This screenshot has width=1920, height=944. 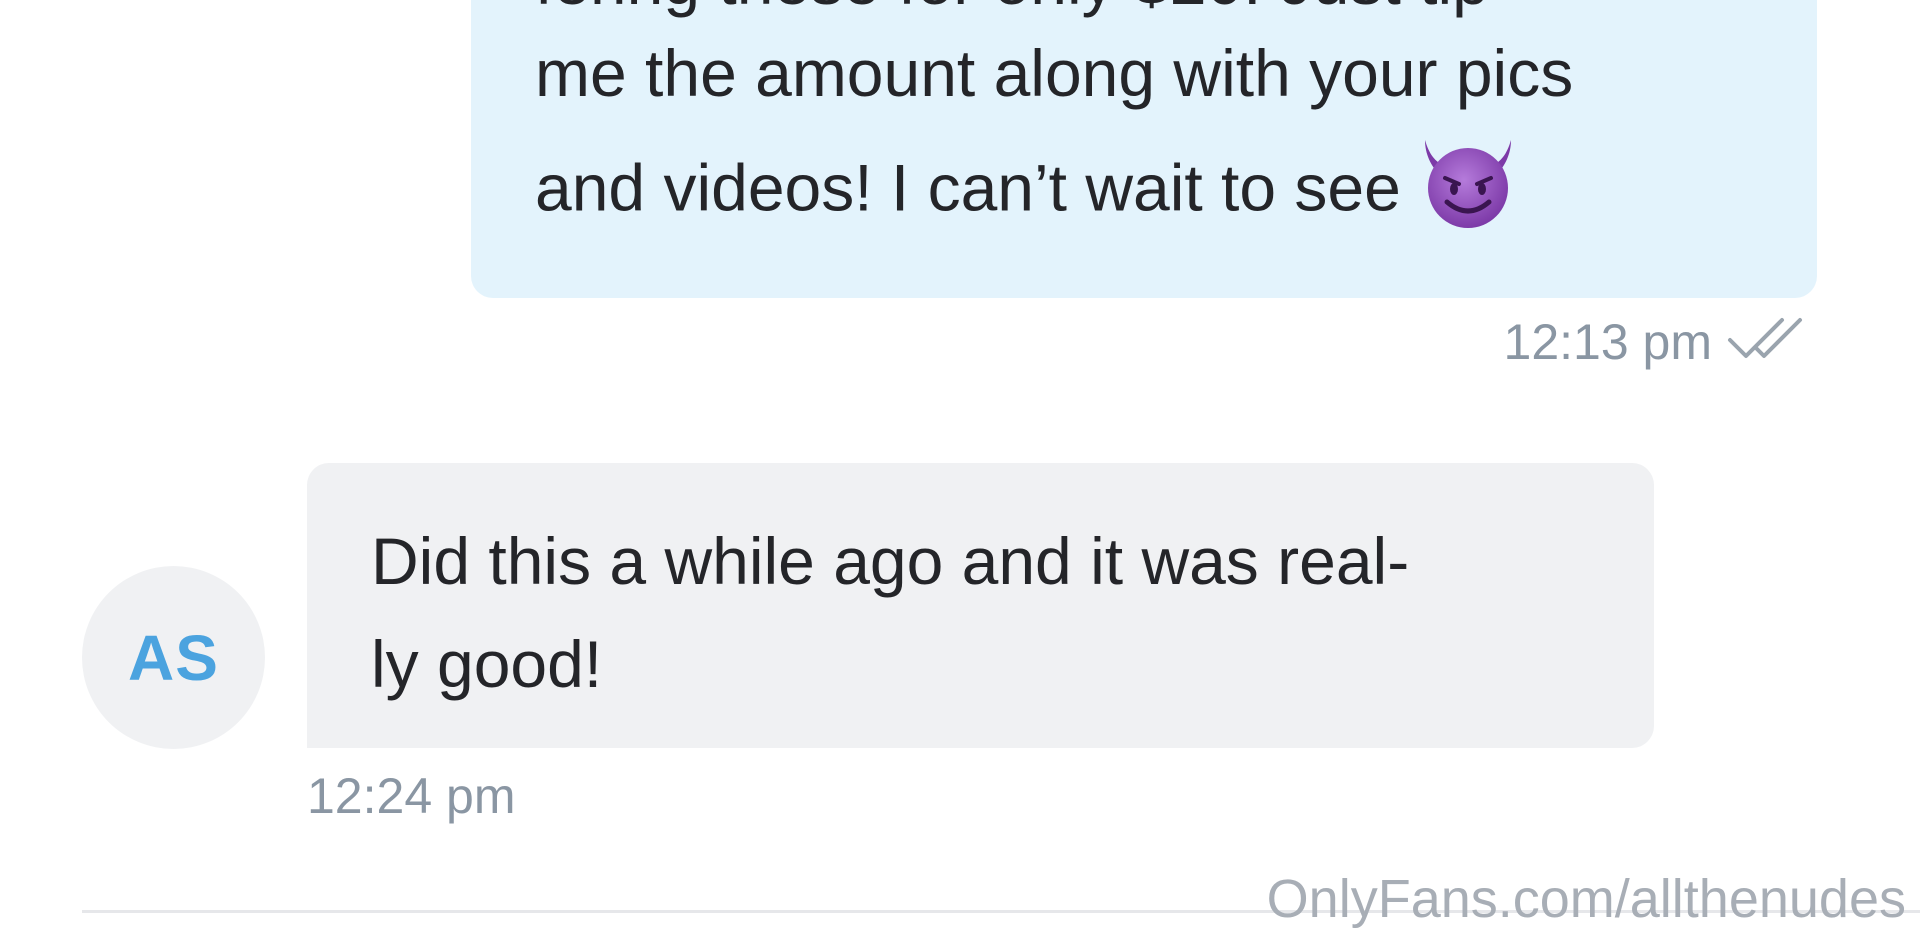 I want to click on avatar: AS, so click(x=173, y=657).